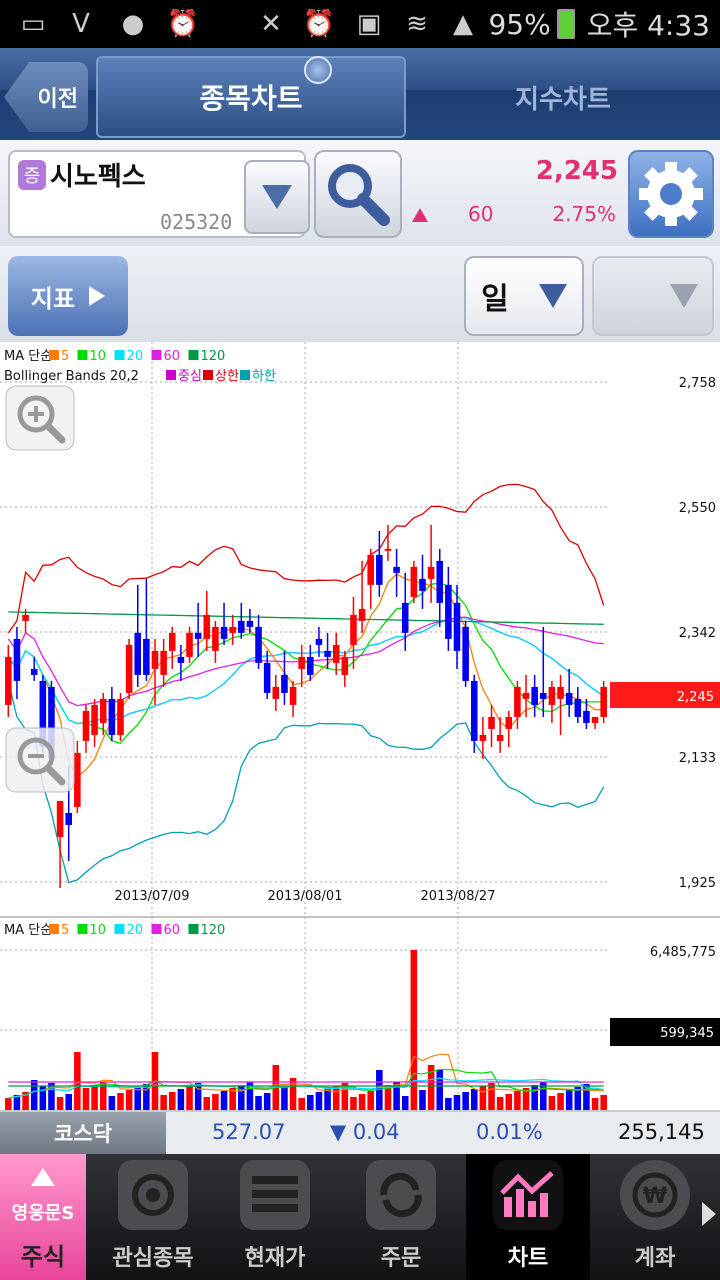  I want to click on stock-dropdown-button, so click(277, 197).